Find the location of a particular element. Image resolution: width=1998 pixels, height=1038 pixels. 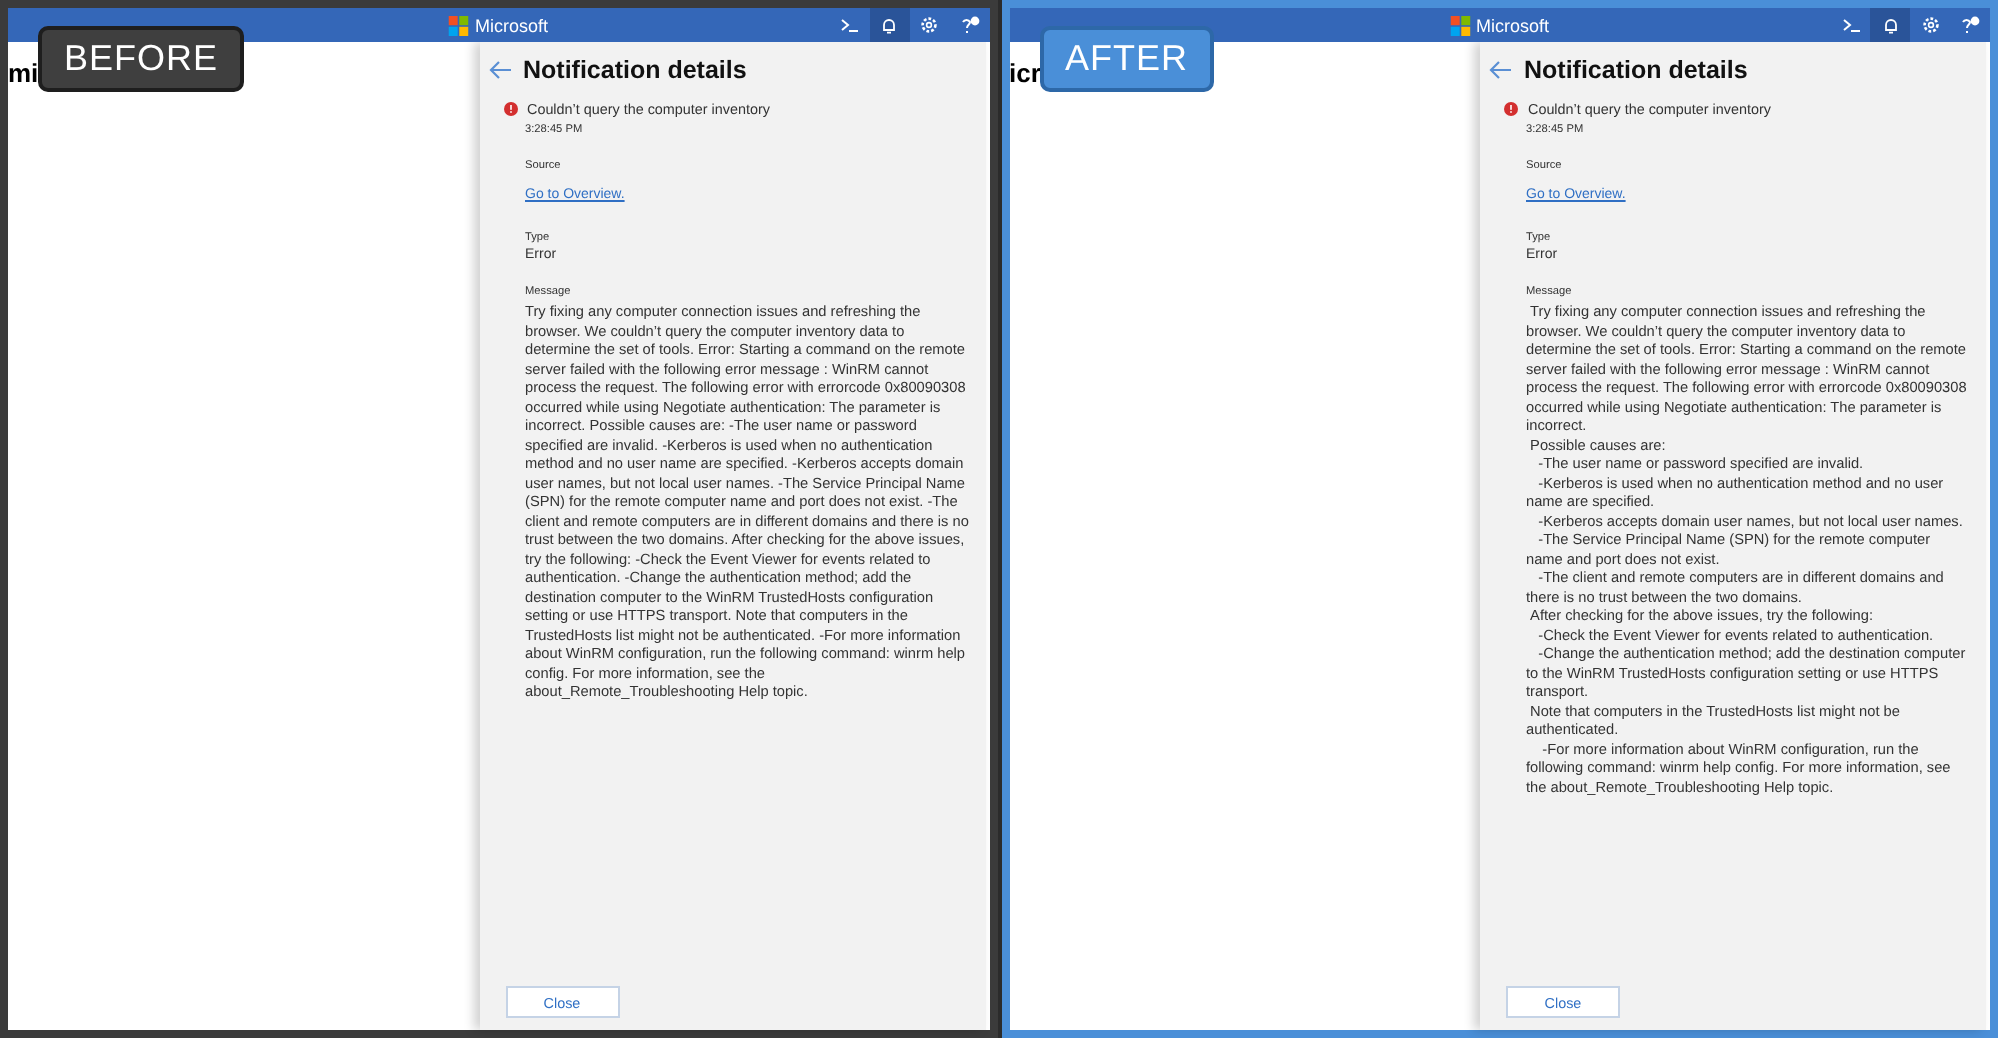

panel-label: AFTER is located at coordinates (1127, 59).